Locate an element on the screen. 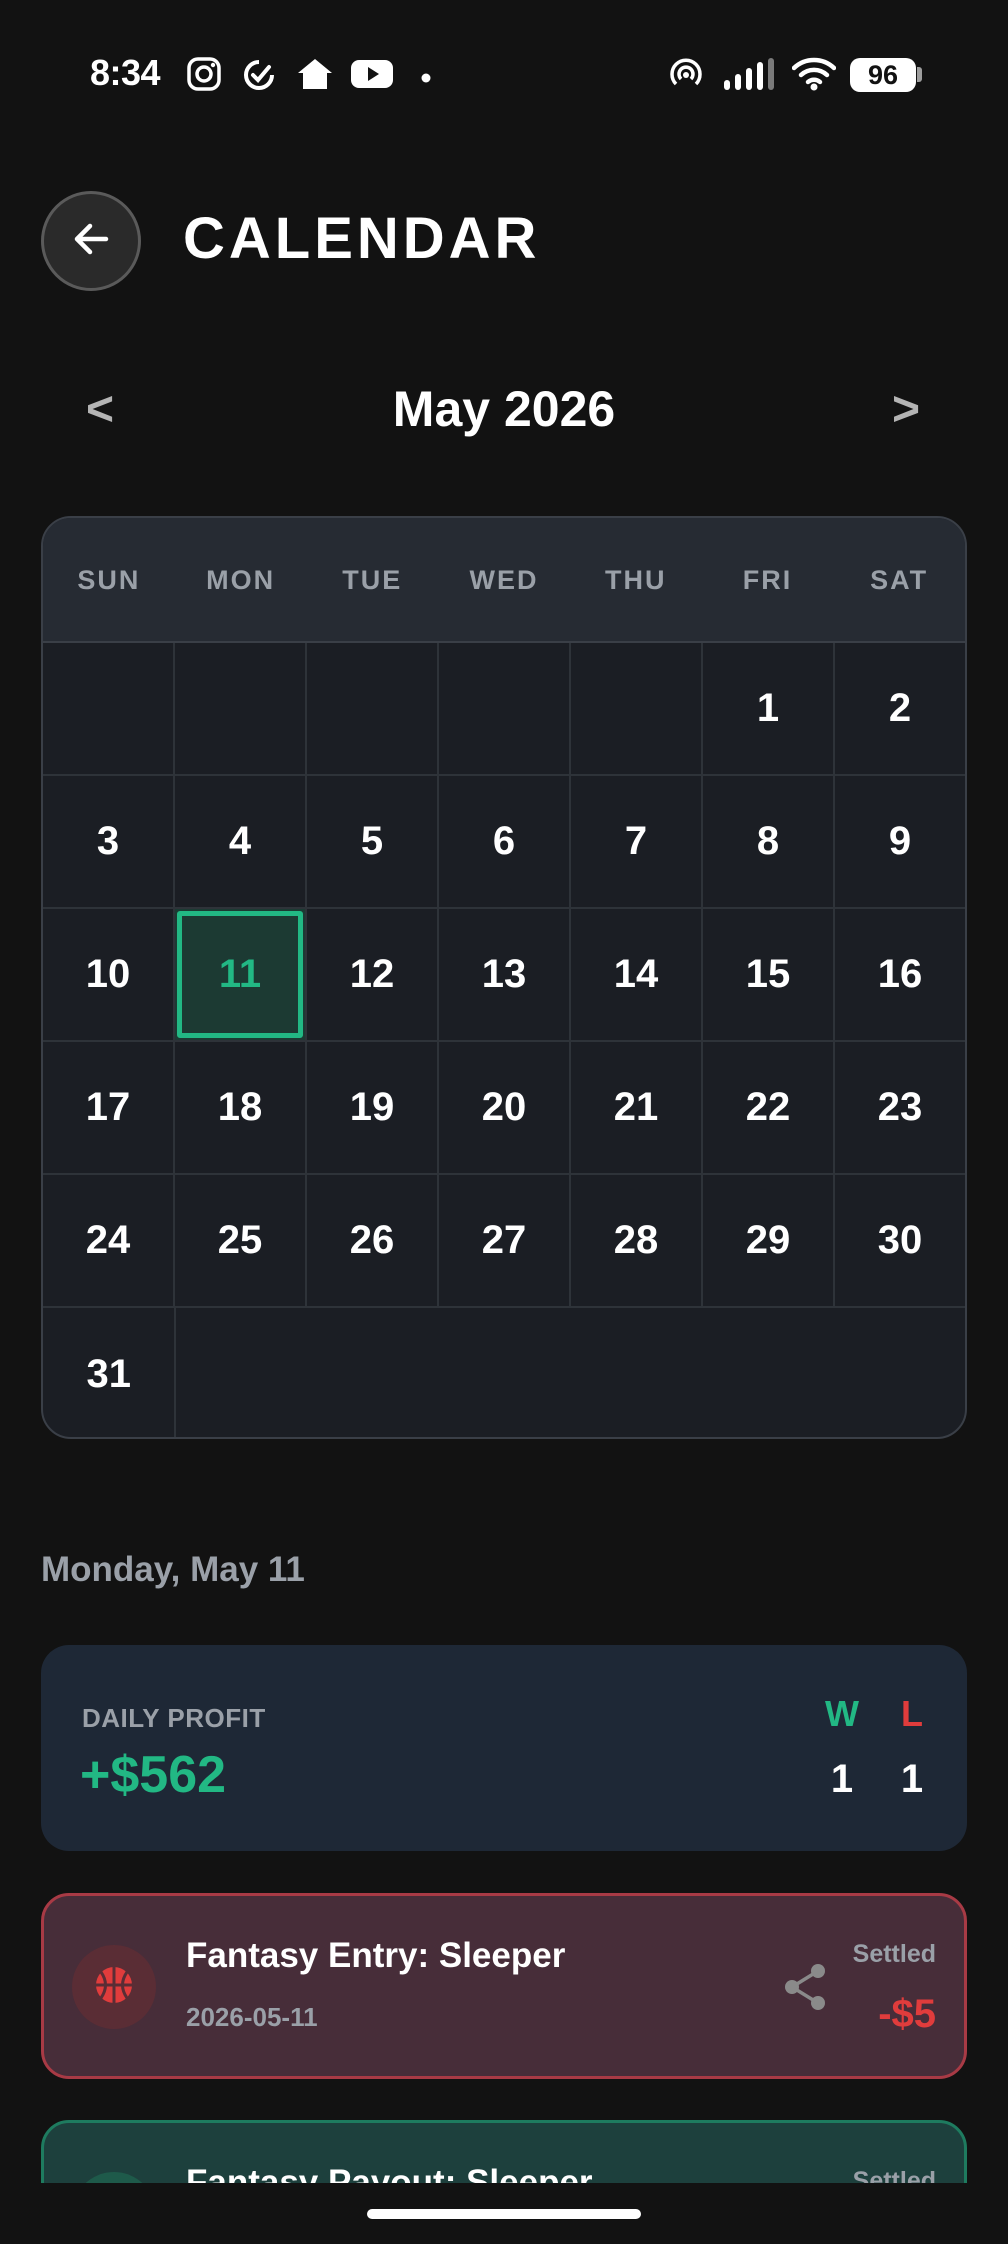  hotspot-icon is located at coordinates (686, 76).